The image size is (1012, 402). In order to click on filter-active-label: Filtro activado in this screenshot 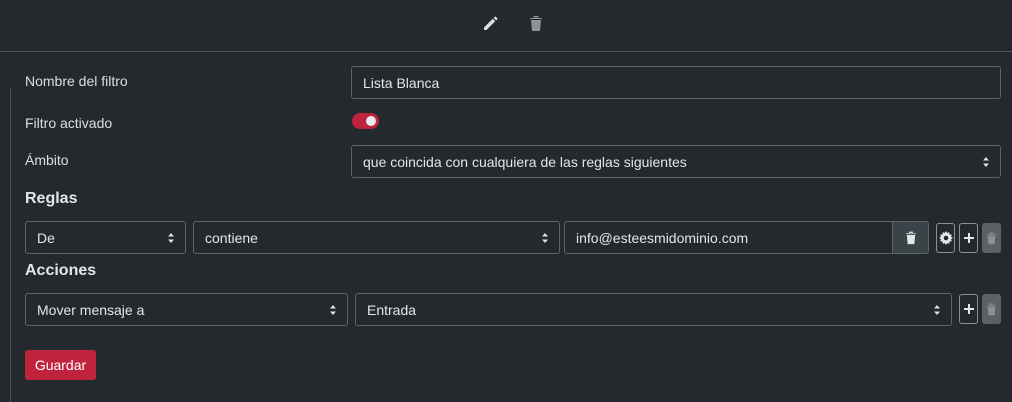, I will do `click(69, 123)`.